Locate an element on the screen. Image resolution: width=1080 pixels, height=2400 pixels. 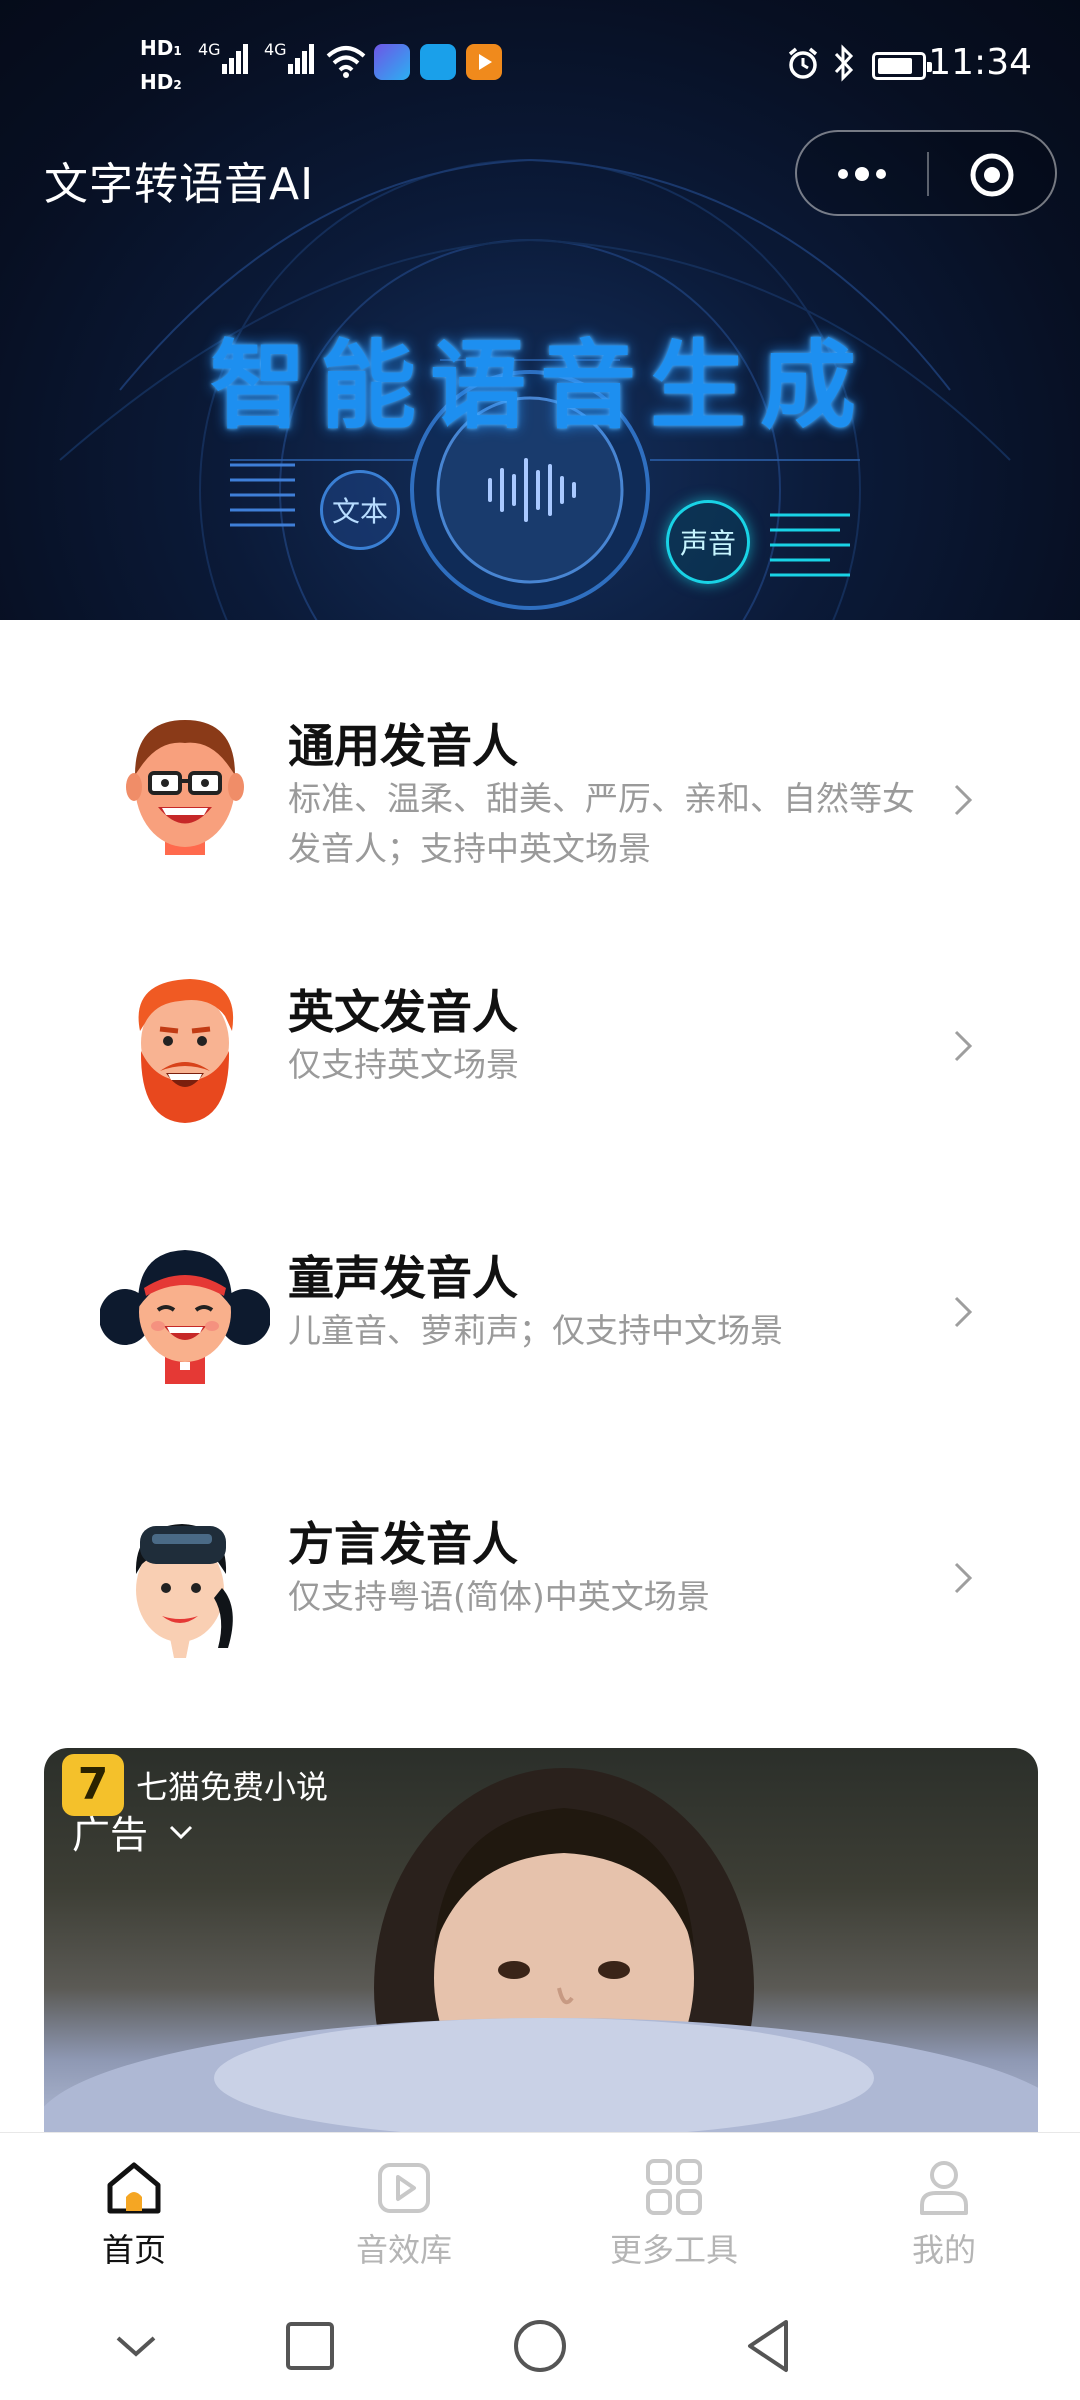
recents-square-icon is located at coordinates (310, 2346).